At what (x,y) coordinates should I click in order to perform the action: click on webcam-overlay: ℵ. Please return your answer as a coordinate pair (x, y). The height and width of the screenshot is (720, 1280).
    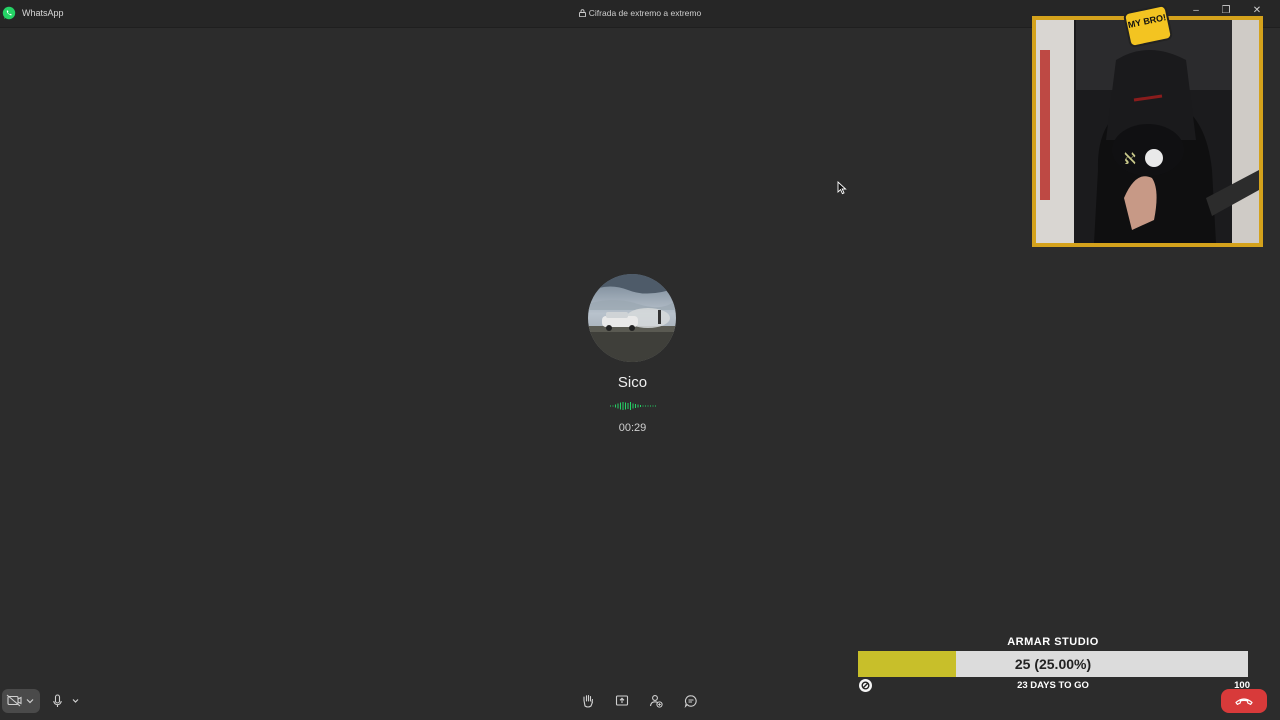
    Looking at the image, I should click on (1147, 131).